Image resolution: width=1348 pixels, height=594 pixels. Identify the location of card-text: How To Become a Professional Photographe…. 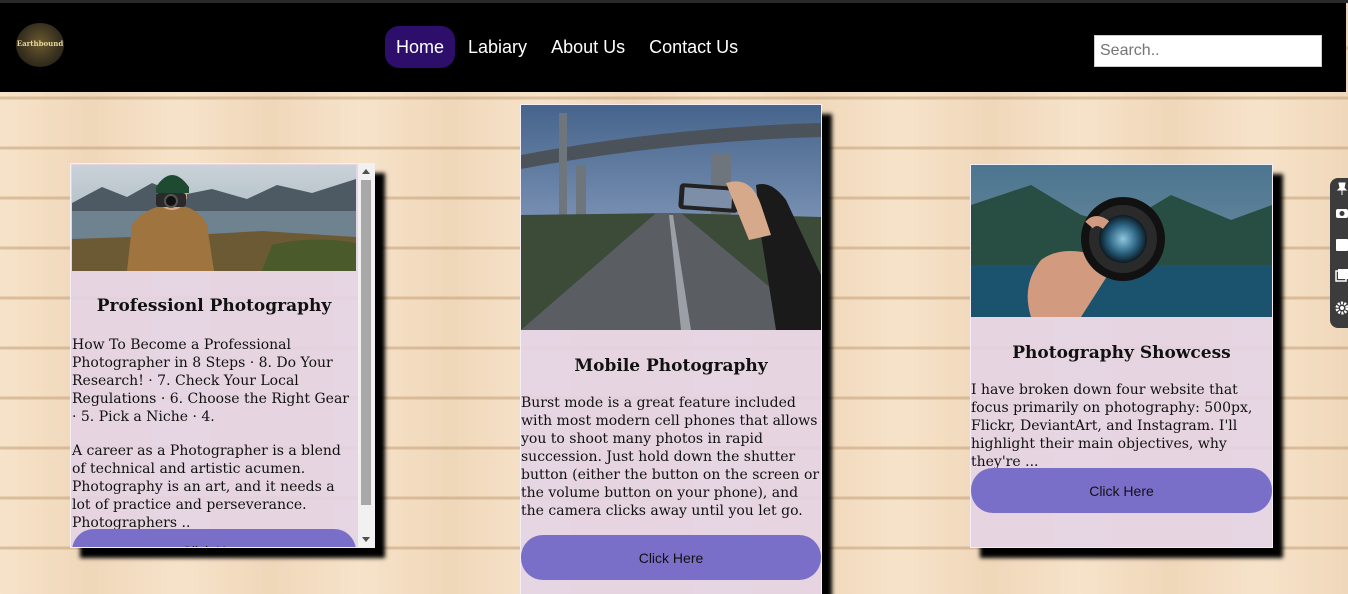
(210, 381).